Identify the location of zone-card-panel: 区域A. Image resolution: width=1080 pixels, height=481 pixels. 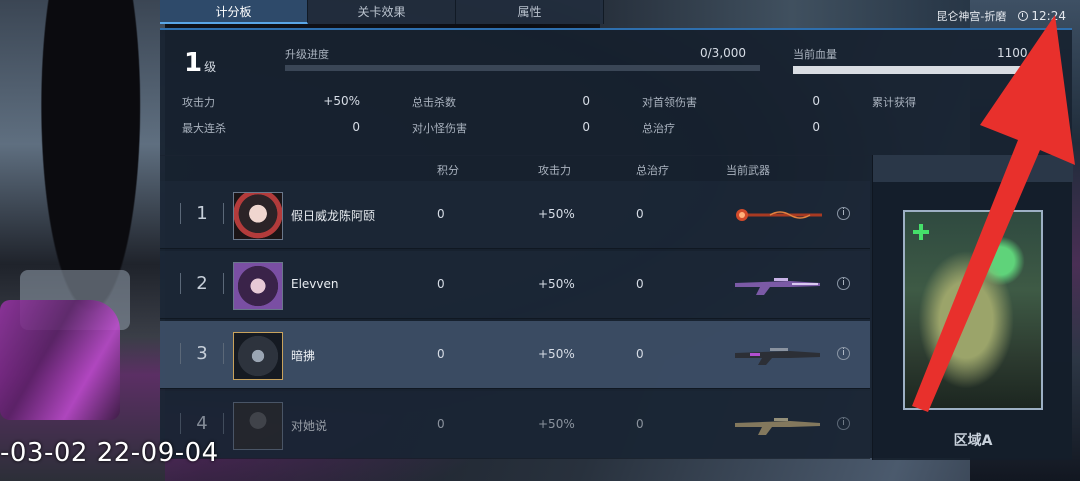
(972, 307).